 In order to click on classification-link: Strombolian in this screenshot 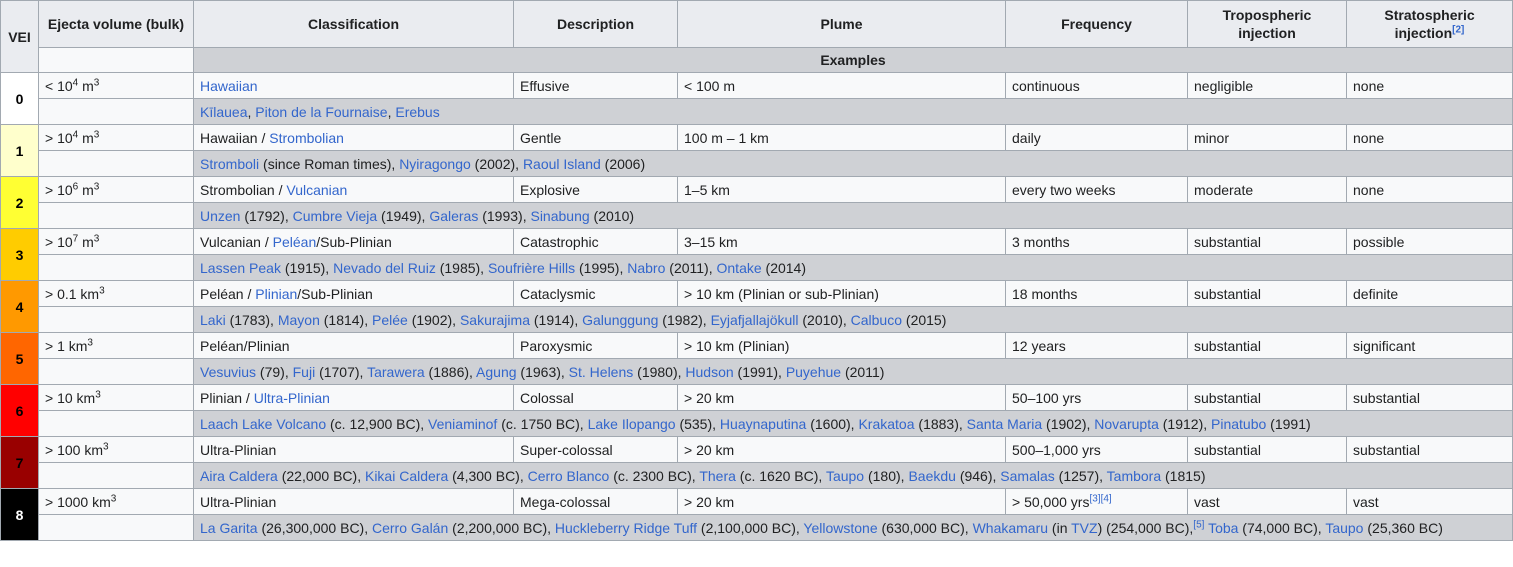, I will do `click(306, 138)`.